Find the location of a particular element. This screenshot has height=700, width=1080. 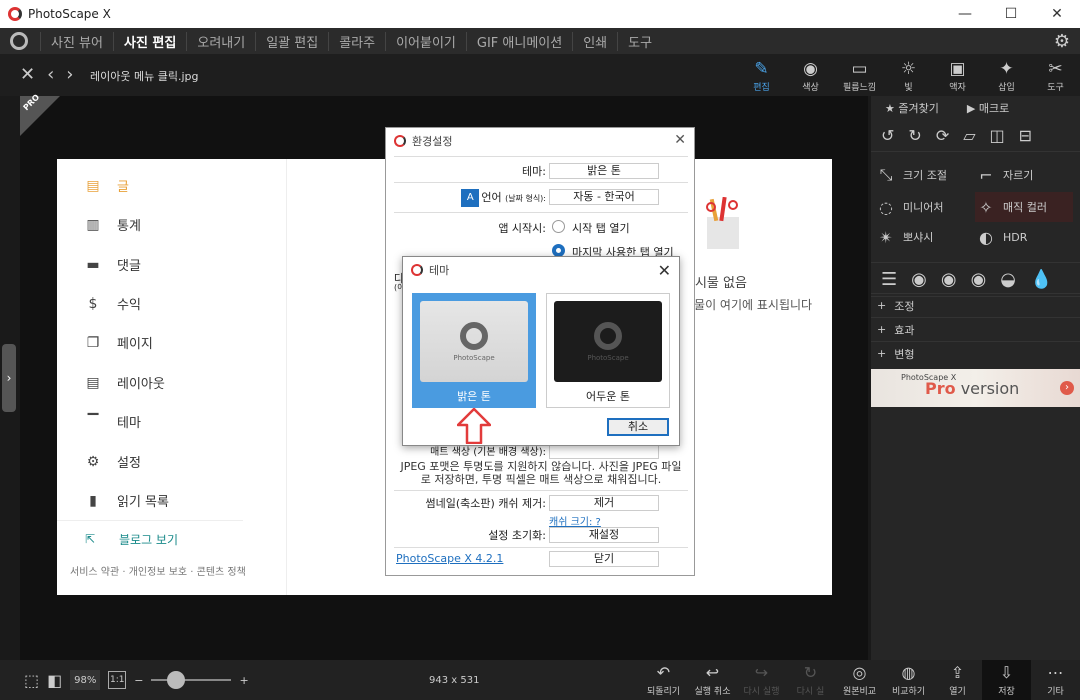

compare-button: ◍ 비교하기 is located at coordinates (908, 680).